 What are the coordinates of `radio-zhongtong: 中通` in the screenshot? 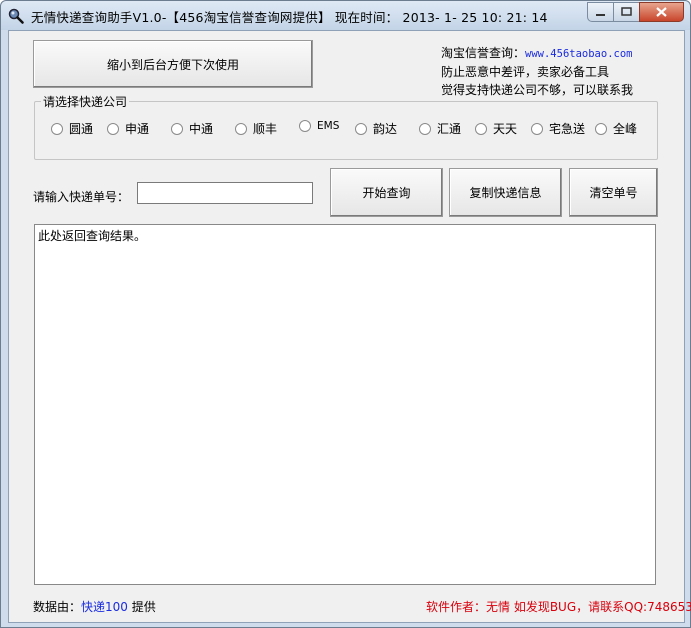 It's located at (192, 128).